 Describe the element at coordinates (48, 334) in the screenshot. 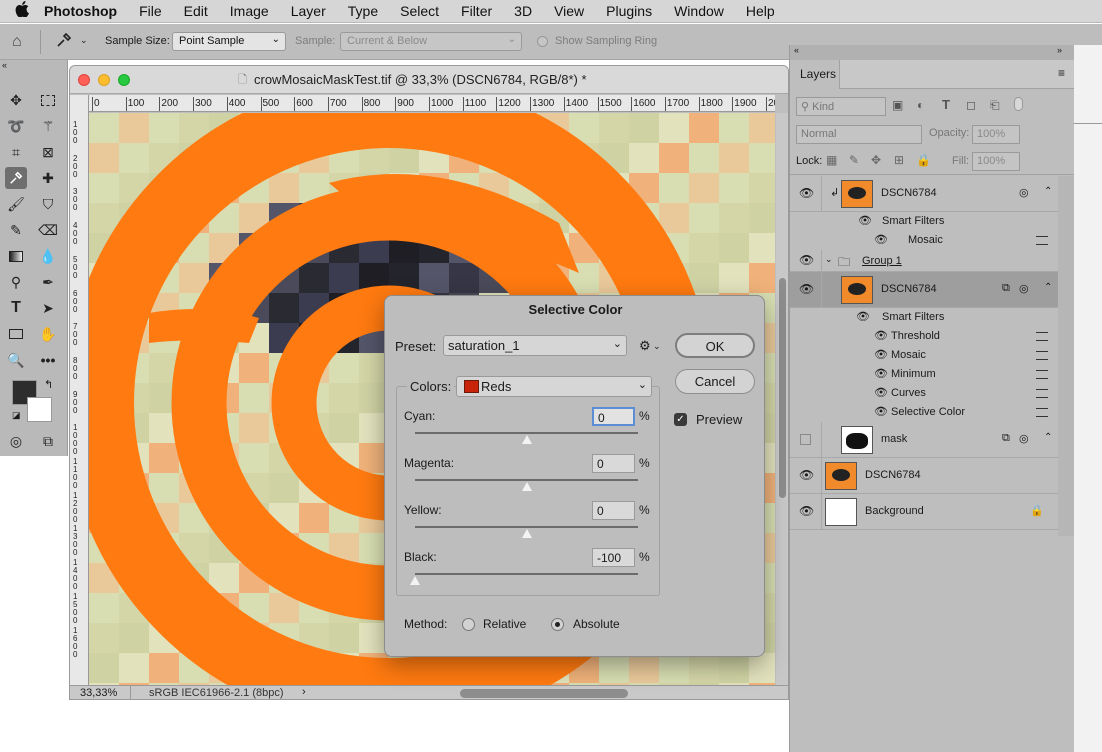

I see `hand-tool-icon: ✋` at that location.